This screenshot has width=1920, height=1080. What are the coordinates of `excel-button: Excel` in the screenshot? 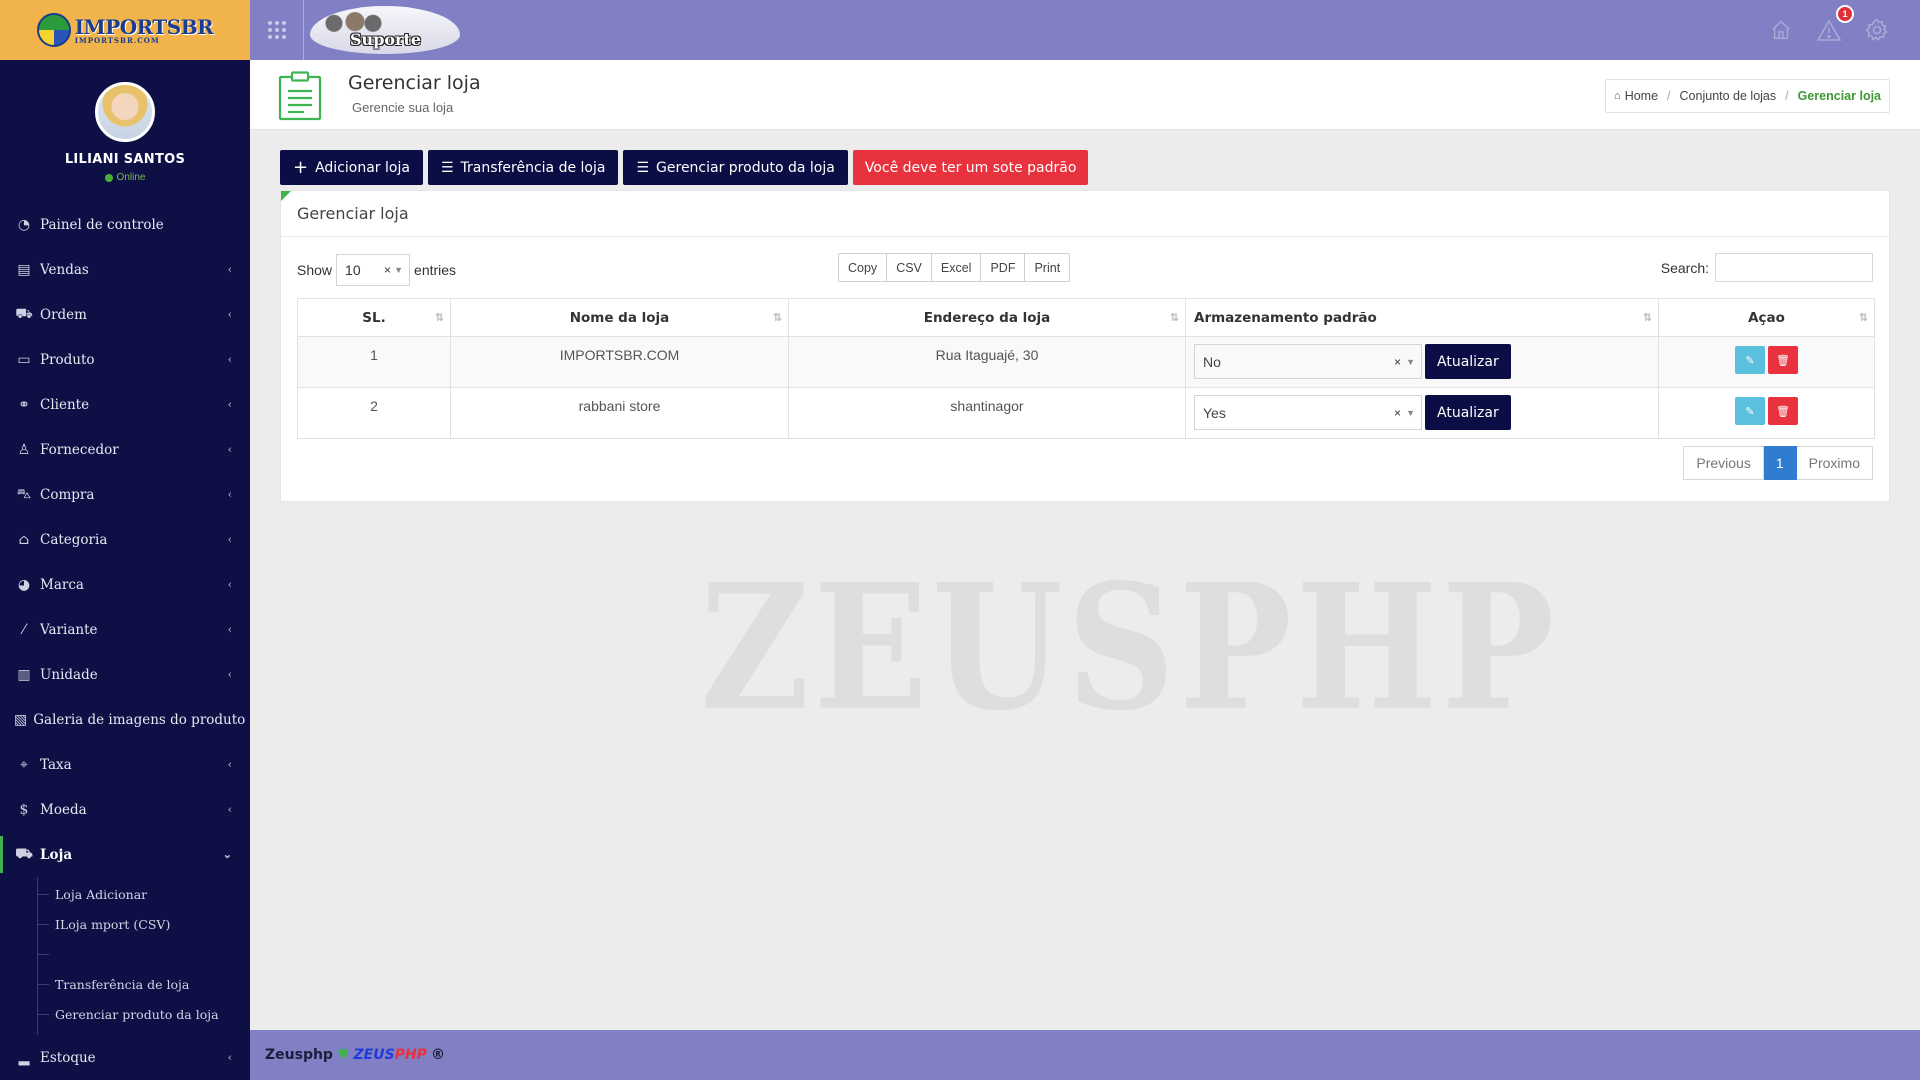 It's located at (956, 267).